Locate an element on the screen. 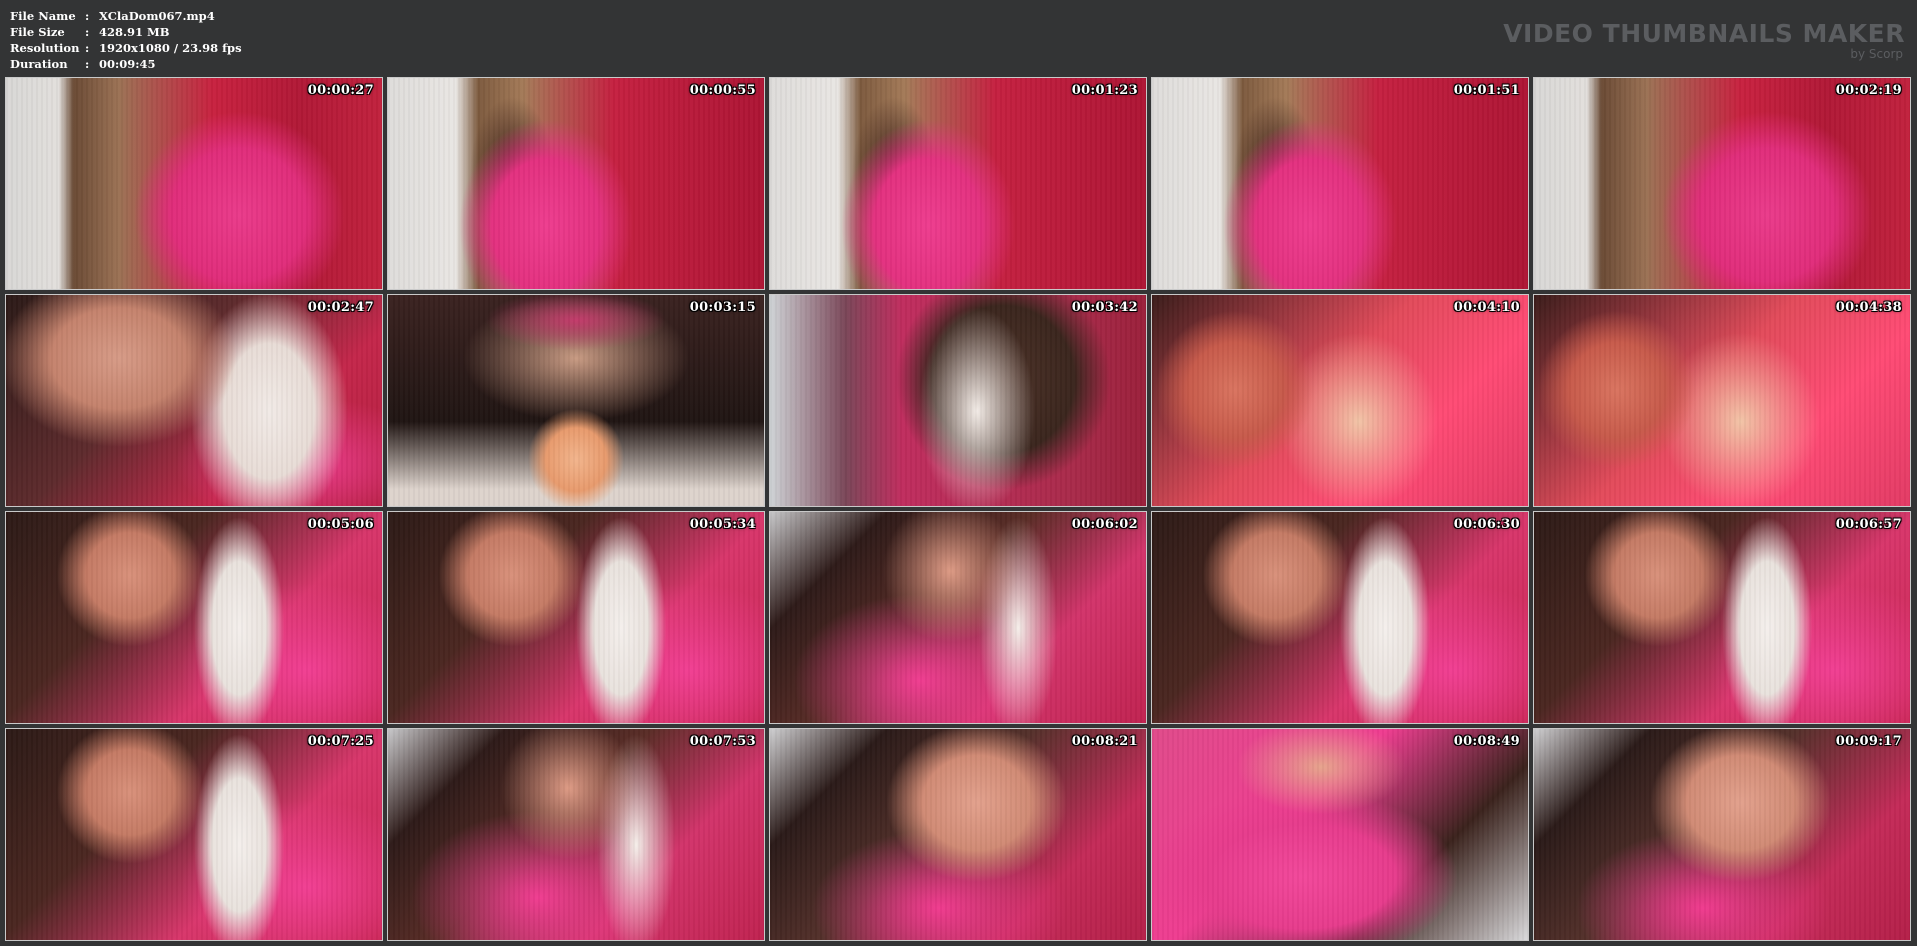 The width and height of the screenshot is (1917, 946). thumbnail-frame: 00:04:38 is located at coordinates (1722, 400).